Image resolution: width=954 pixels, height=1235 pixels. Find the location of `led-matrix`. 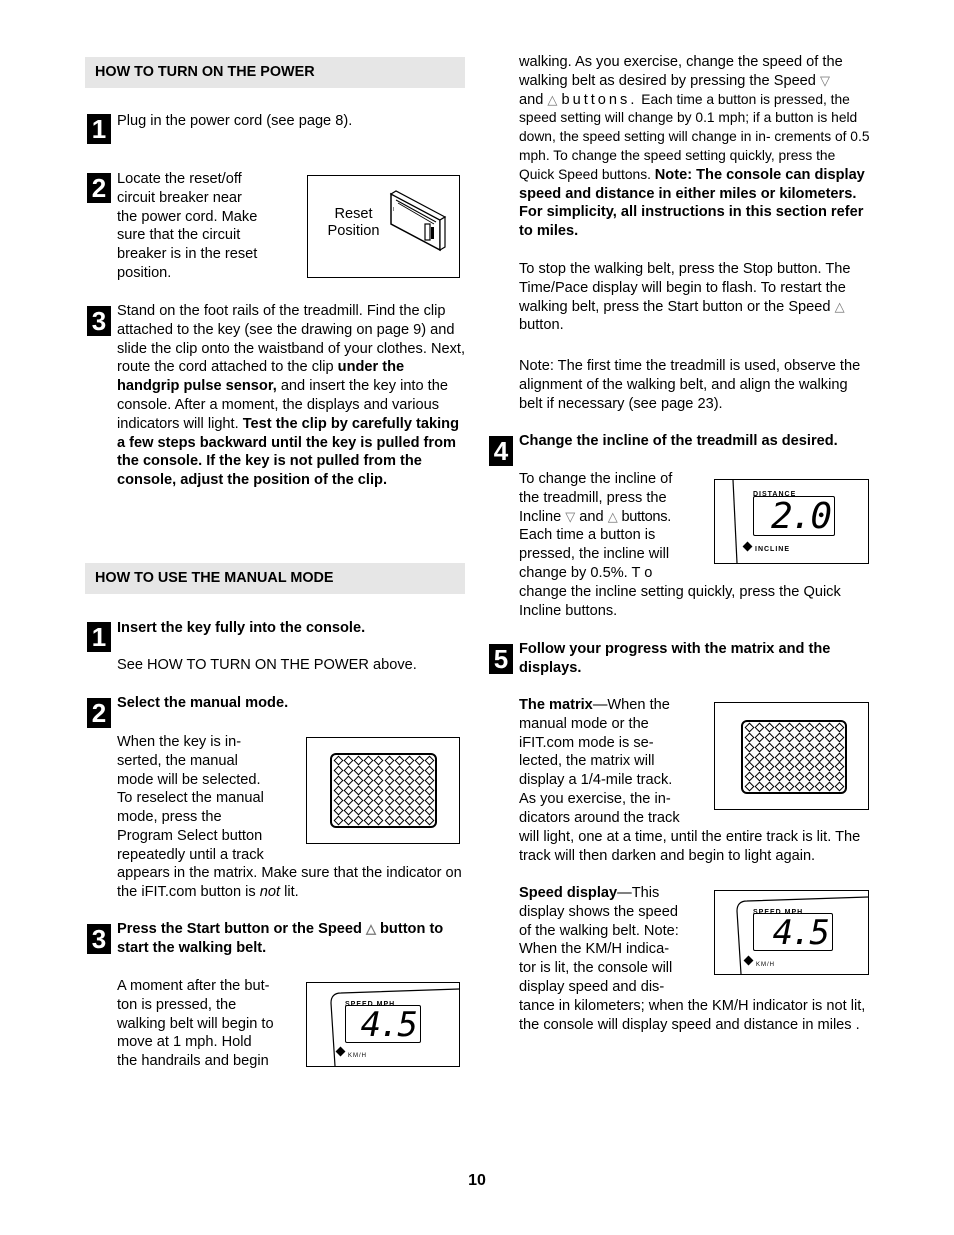

led-matrix is located at coordinates (794, 757).